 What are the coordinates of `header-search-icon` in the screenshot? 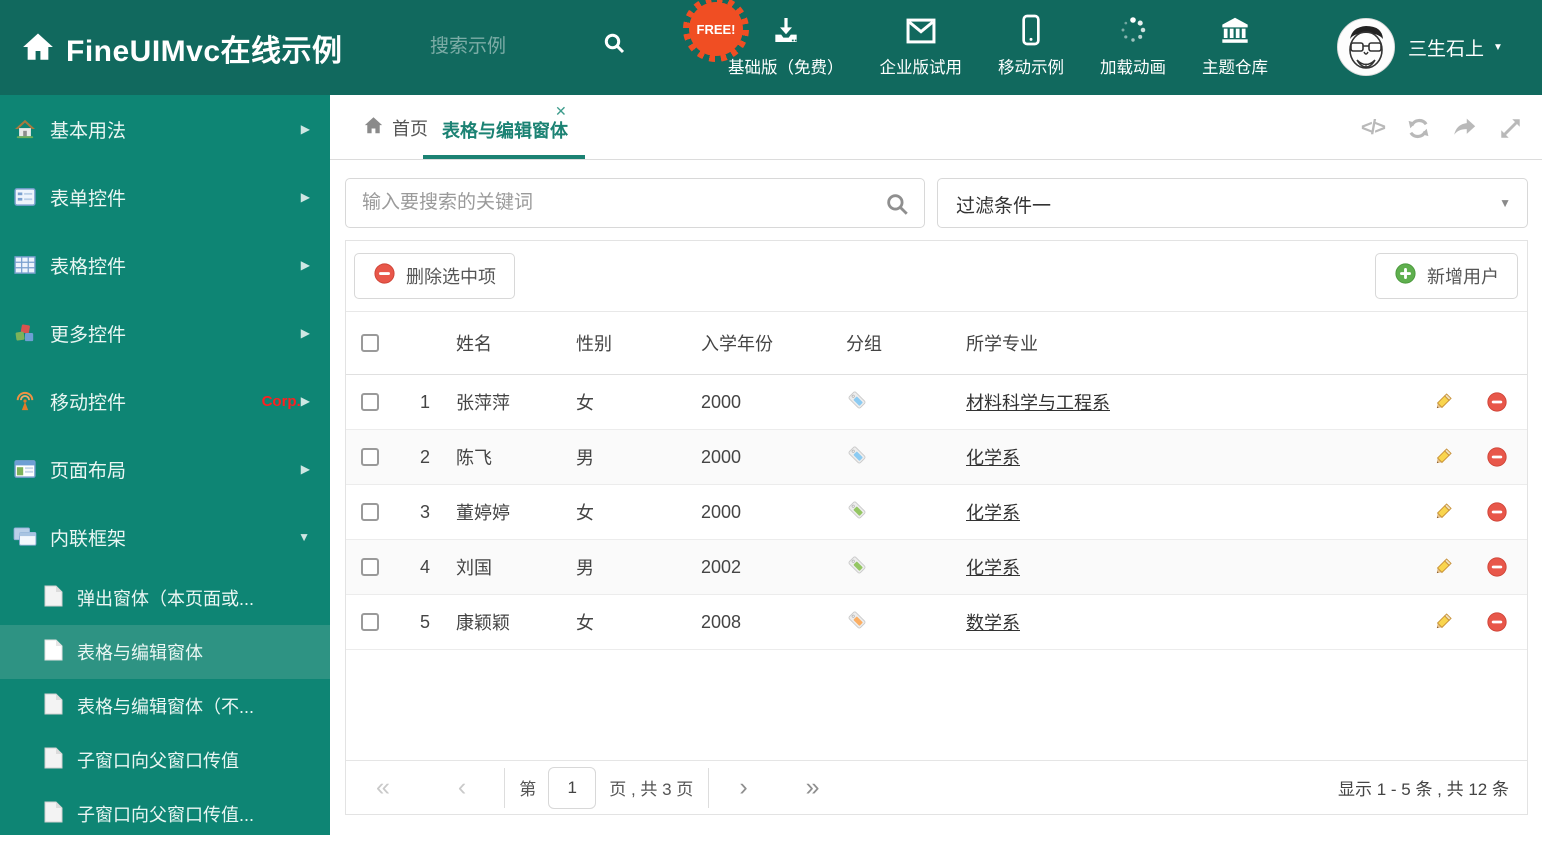 It's located at (614, 45).